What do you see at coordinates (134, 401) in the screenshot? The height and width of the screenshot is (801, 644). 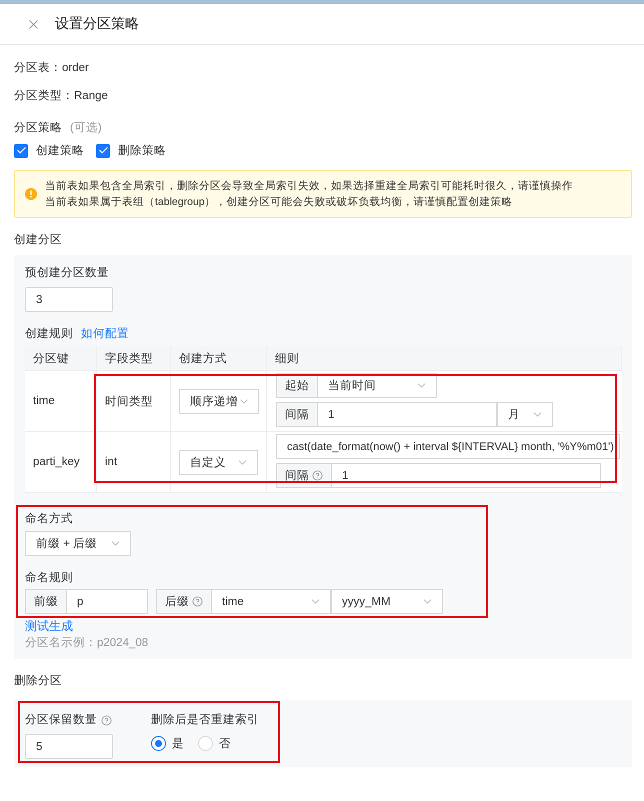 I see `table-cell: 时间类型` at bounding box center [134, 401].